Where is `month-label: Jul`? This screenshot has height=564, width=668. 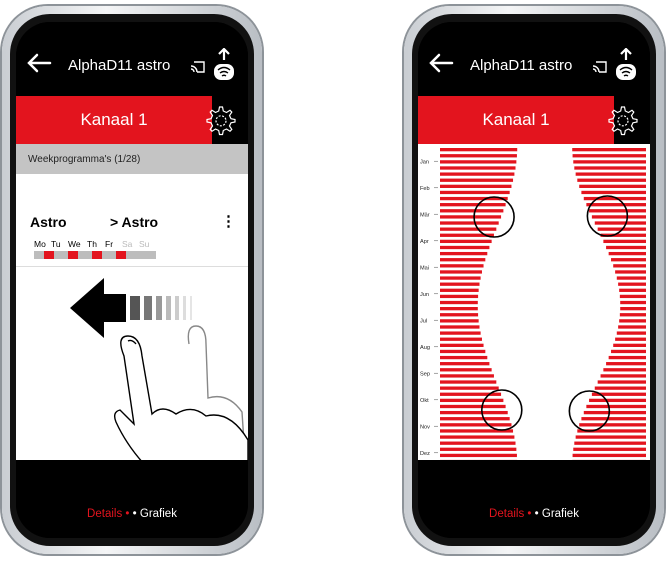
month-label: Jul is located at coordinates (423, 321).